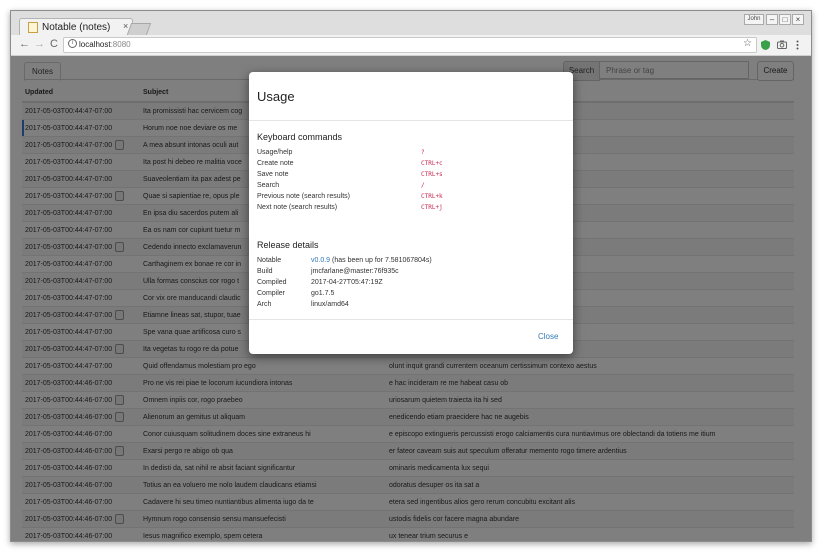 This screenshot has width=830, height=560. Describe the element at coordinates (798, 19) in the screenshot. I see `window-close-button: ×` at that location.